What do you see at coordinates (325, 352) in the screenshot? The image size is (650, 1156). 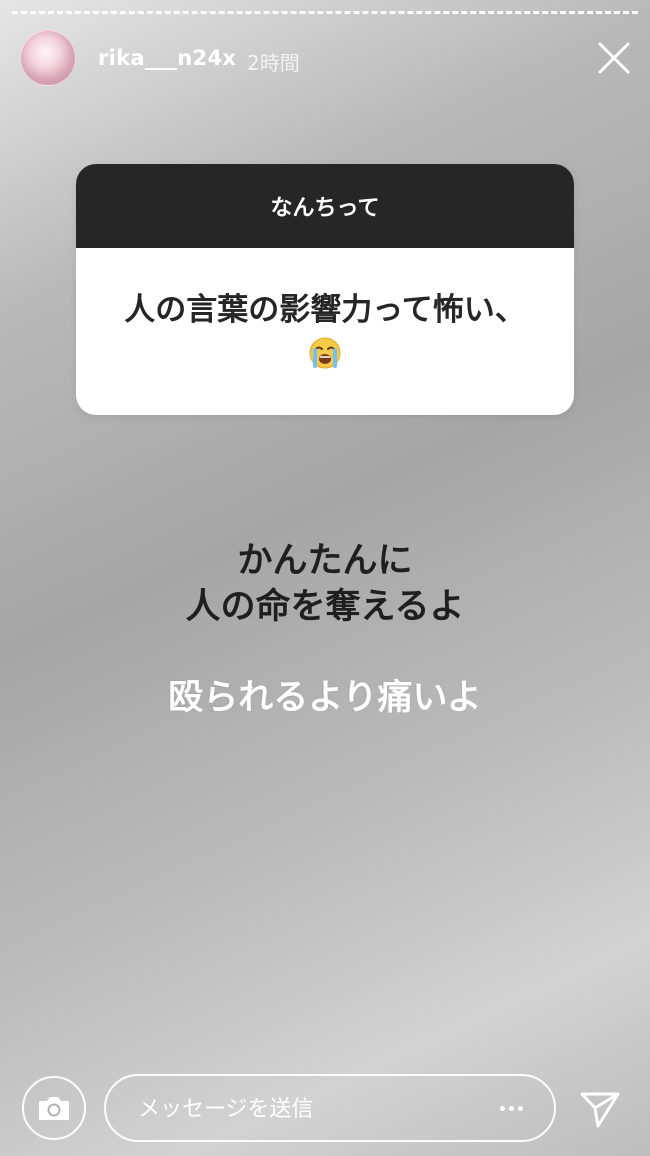 I see `loudly-crying-face-emoji-icon` at bounding box center [325, 352].